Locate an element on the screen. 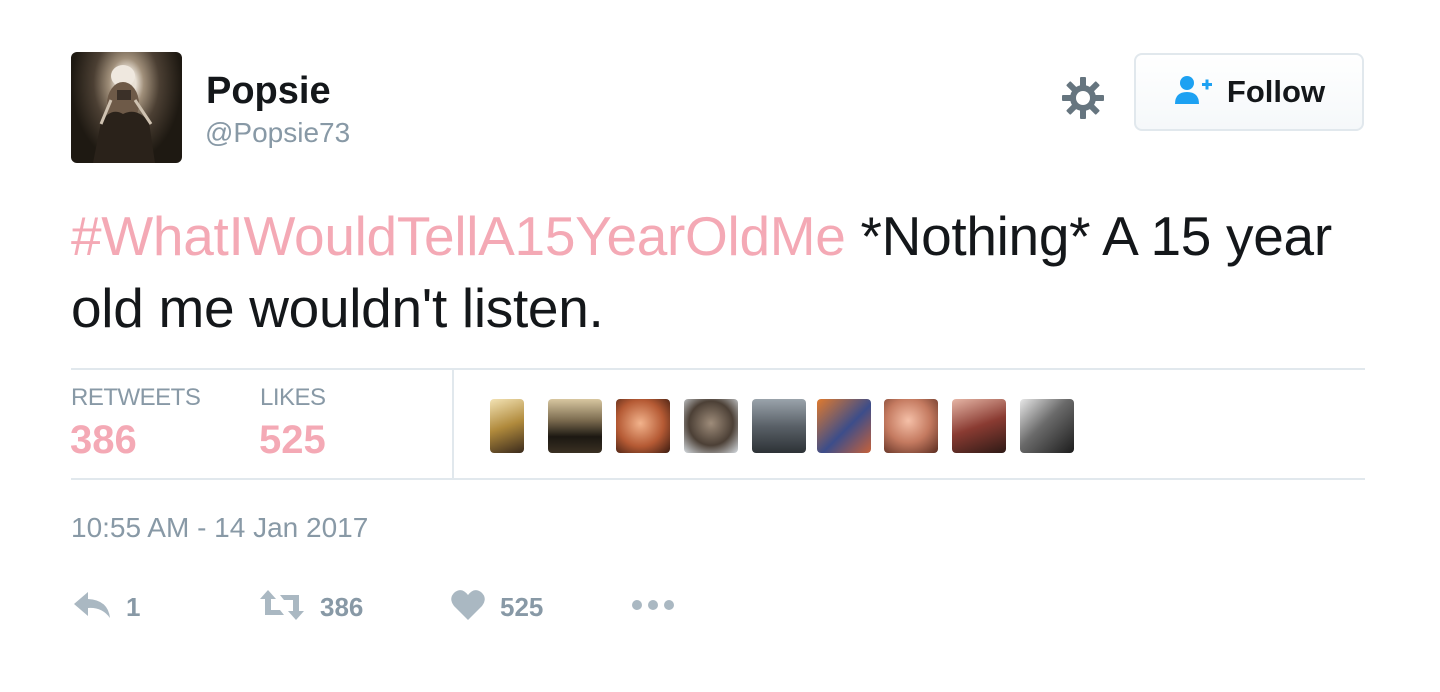  follow-button: Follow is located at coordinates (1249, 92).